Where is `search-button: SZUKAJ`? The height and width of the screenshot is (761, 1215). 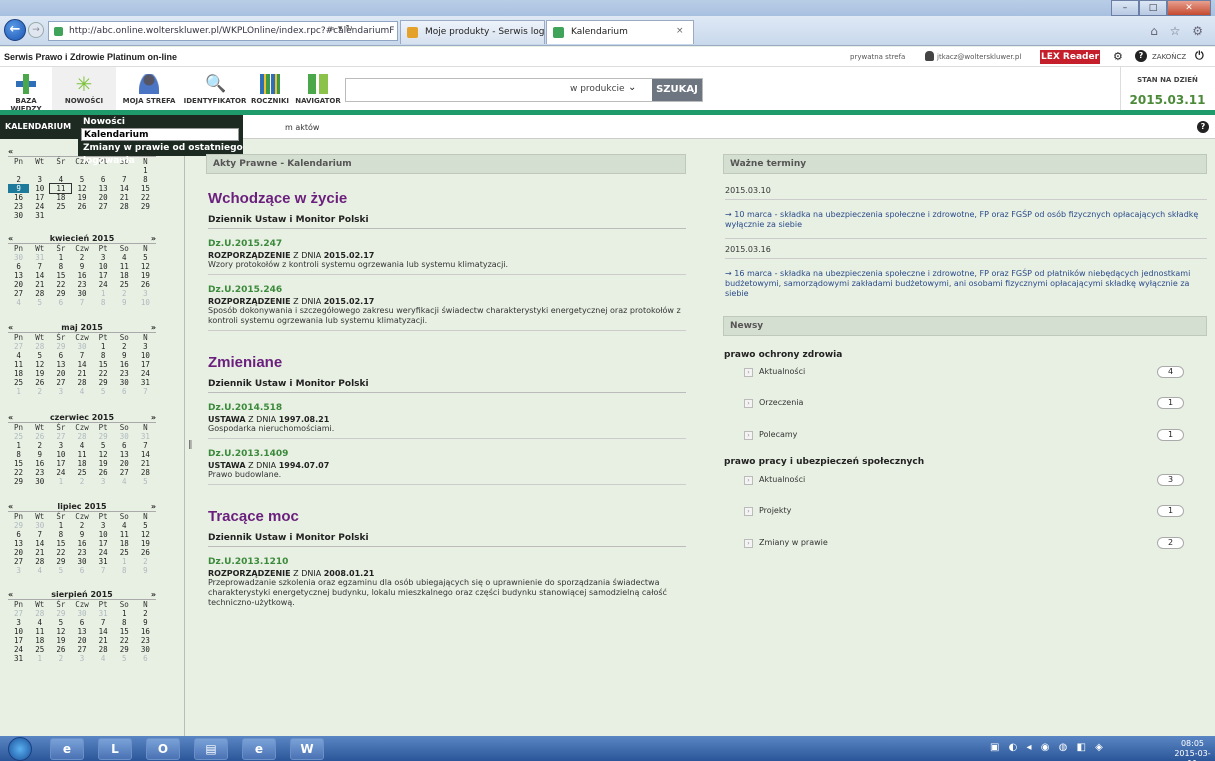 search-button: SZUKAJ is located at coordinates (677, 90).